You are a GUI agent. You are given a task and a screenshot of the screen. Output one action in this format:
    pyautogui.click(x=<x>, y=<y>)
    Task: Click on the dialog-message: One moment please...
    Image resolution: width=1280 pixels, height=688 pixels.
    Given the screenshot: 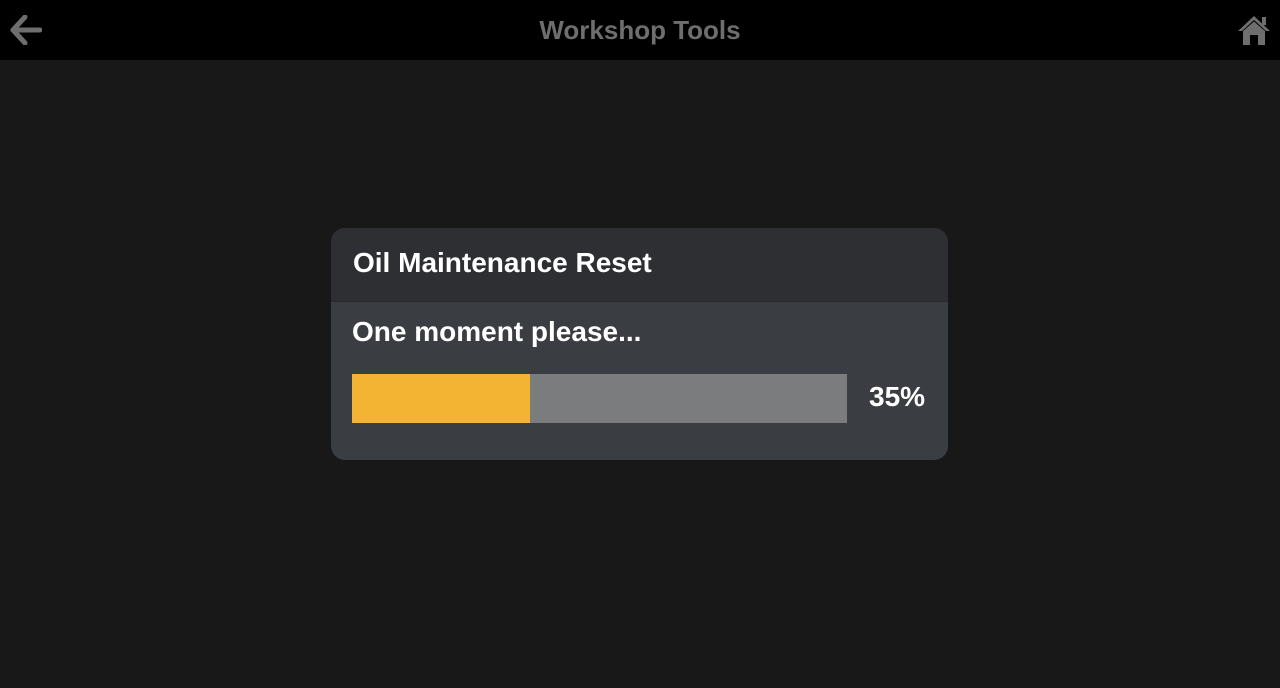 What is the action you would take?
    pyautogui.click(x=497, y=331)
    